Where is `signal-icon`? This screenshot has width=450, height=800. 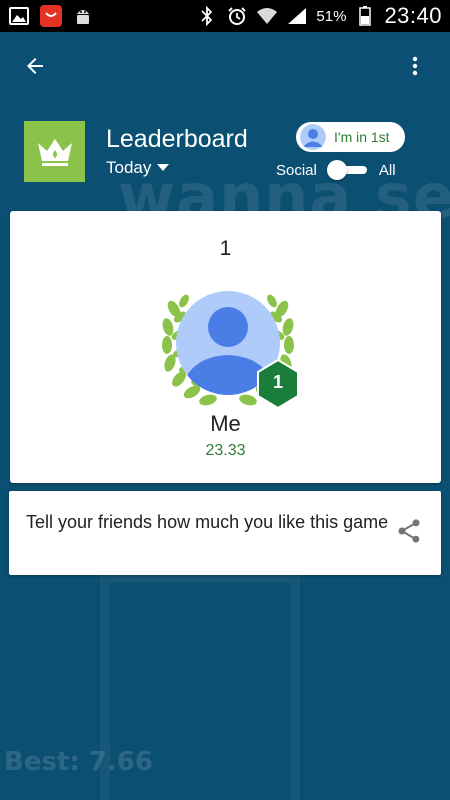
signal-icon is located at coordinates (297, 16).